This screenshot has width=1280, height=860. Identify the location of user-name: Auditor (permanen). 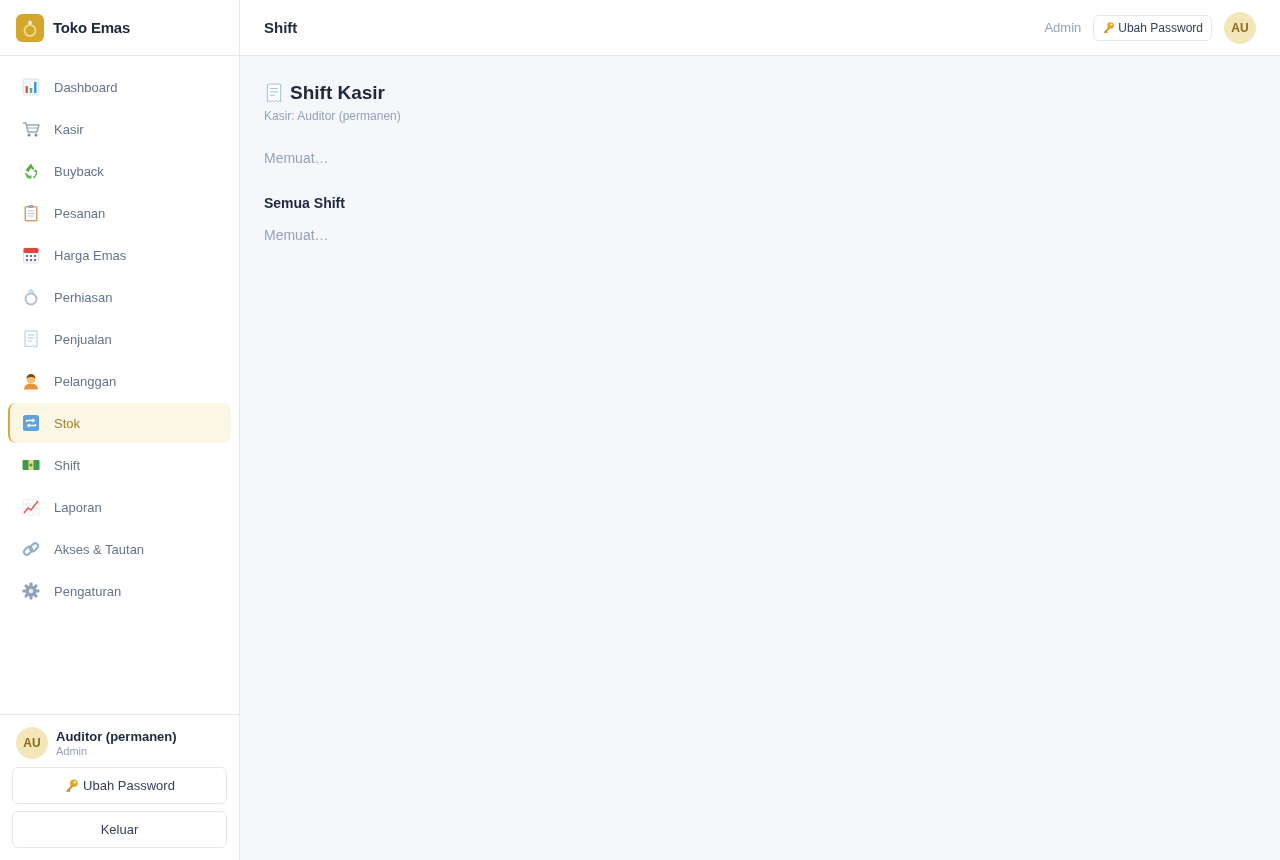
(116, 736).